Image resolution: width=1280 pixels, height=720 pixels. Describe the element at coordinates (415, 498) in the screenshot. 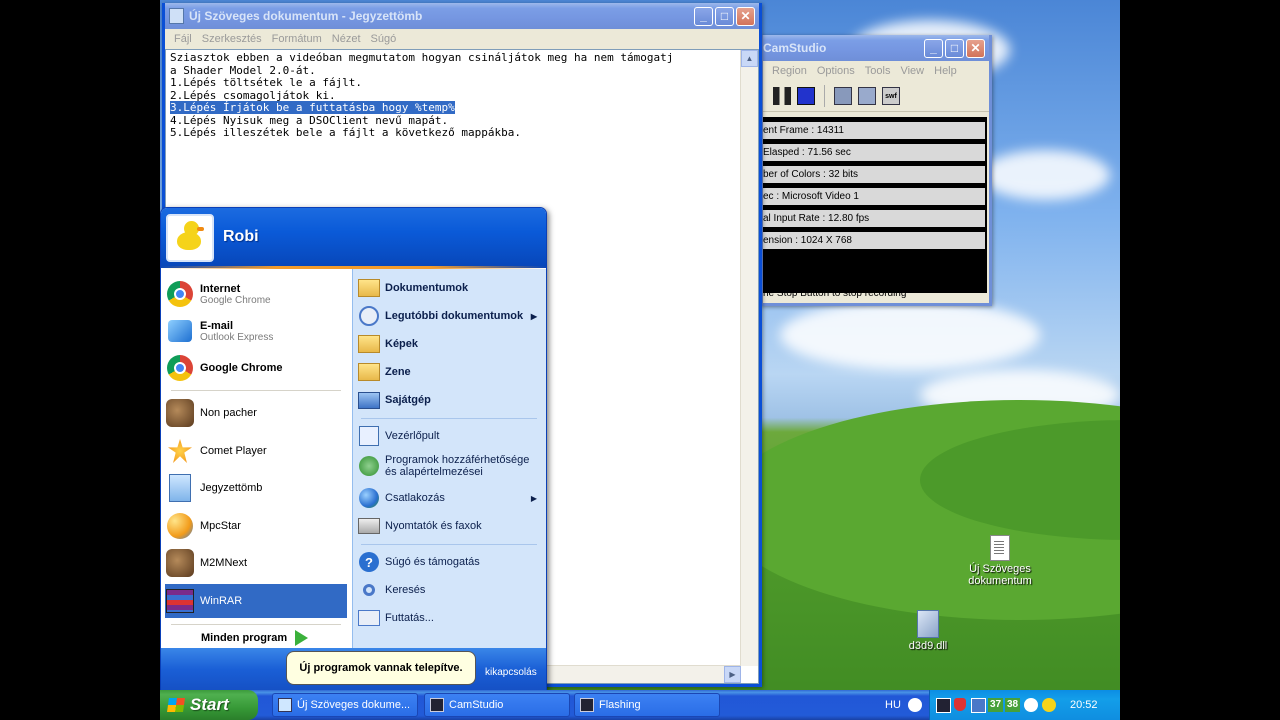

I see `place-label: Csatlakozás` at that location.